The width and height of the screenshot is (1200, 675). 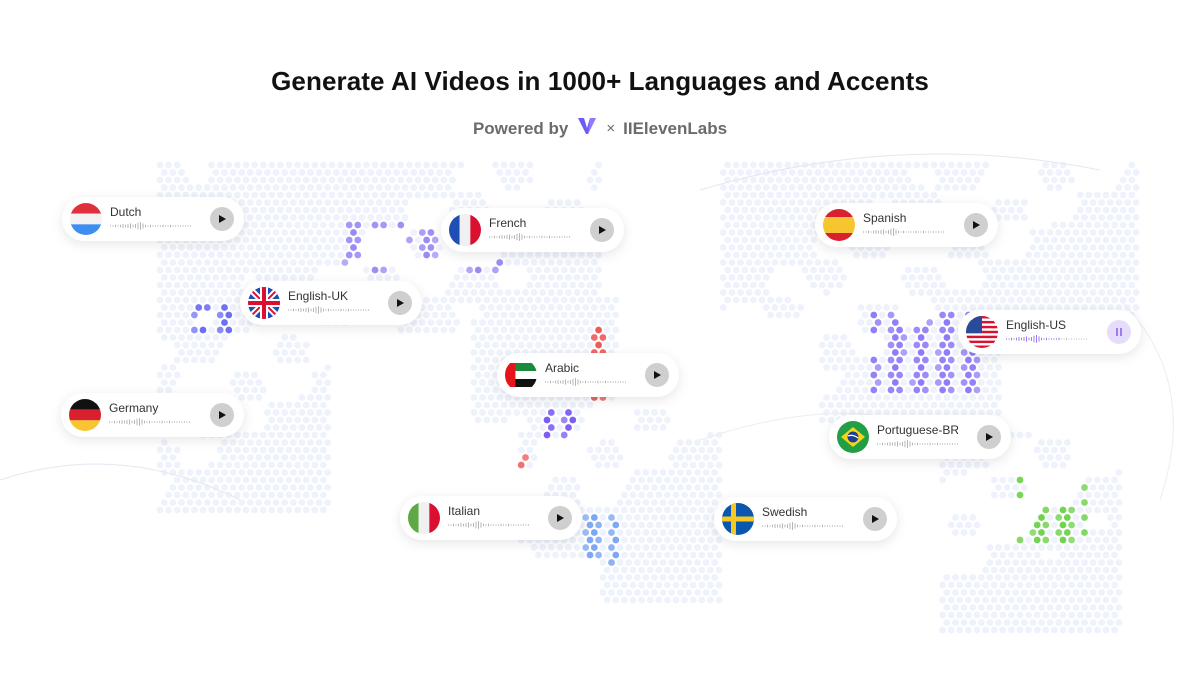 What do you see at coordinates (1049, 332) in the screenshot?
I see `language-card-english-us: English-US` at bounding box center [1049, 332].